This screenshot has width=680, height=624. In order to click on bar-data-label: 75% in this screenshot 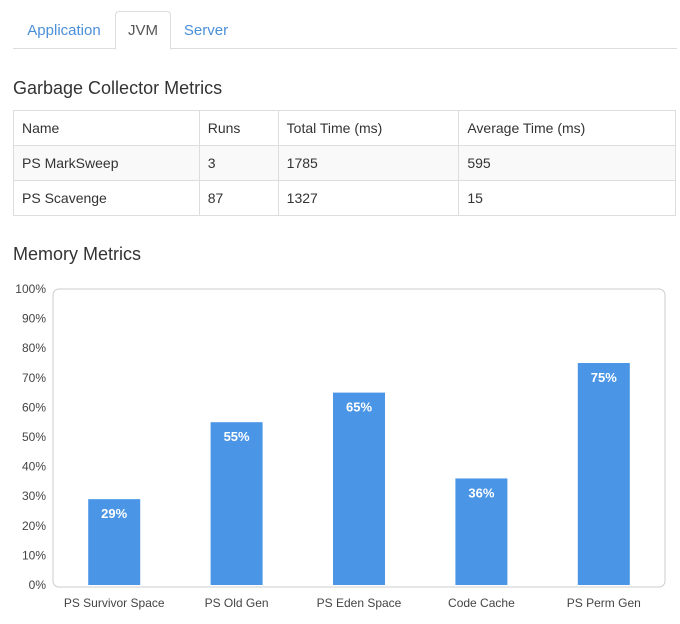, I will do `click(604, 377)`.